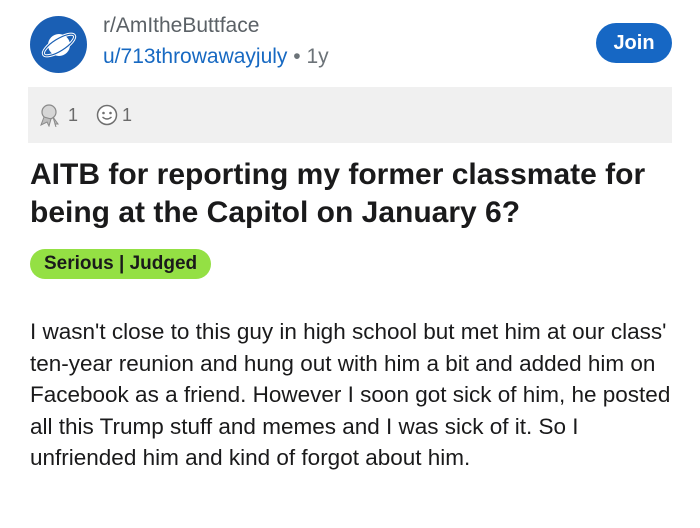  I want to click on post-age: 1y, so click(317, 56).